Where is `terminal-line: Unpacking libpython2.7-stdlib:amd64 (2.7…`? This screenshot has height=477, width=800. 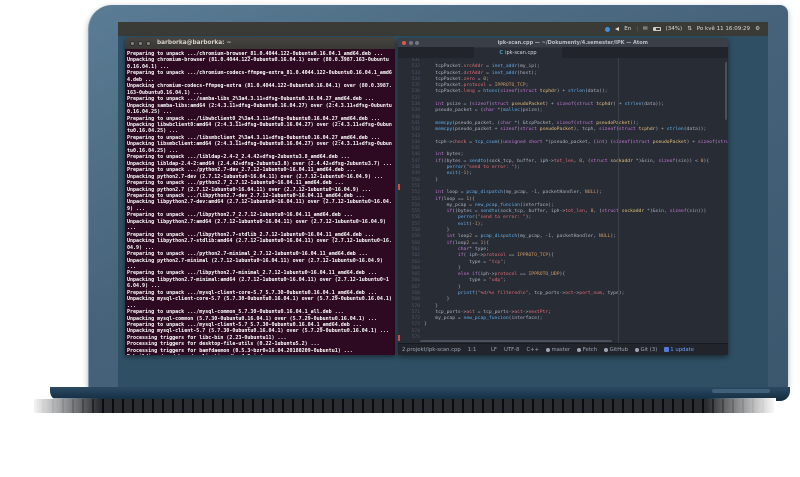 terminal-line: Unpacking libpython2.7-stdlib:amd64 (2.7… is located at coordinates (259, 244).